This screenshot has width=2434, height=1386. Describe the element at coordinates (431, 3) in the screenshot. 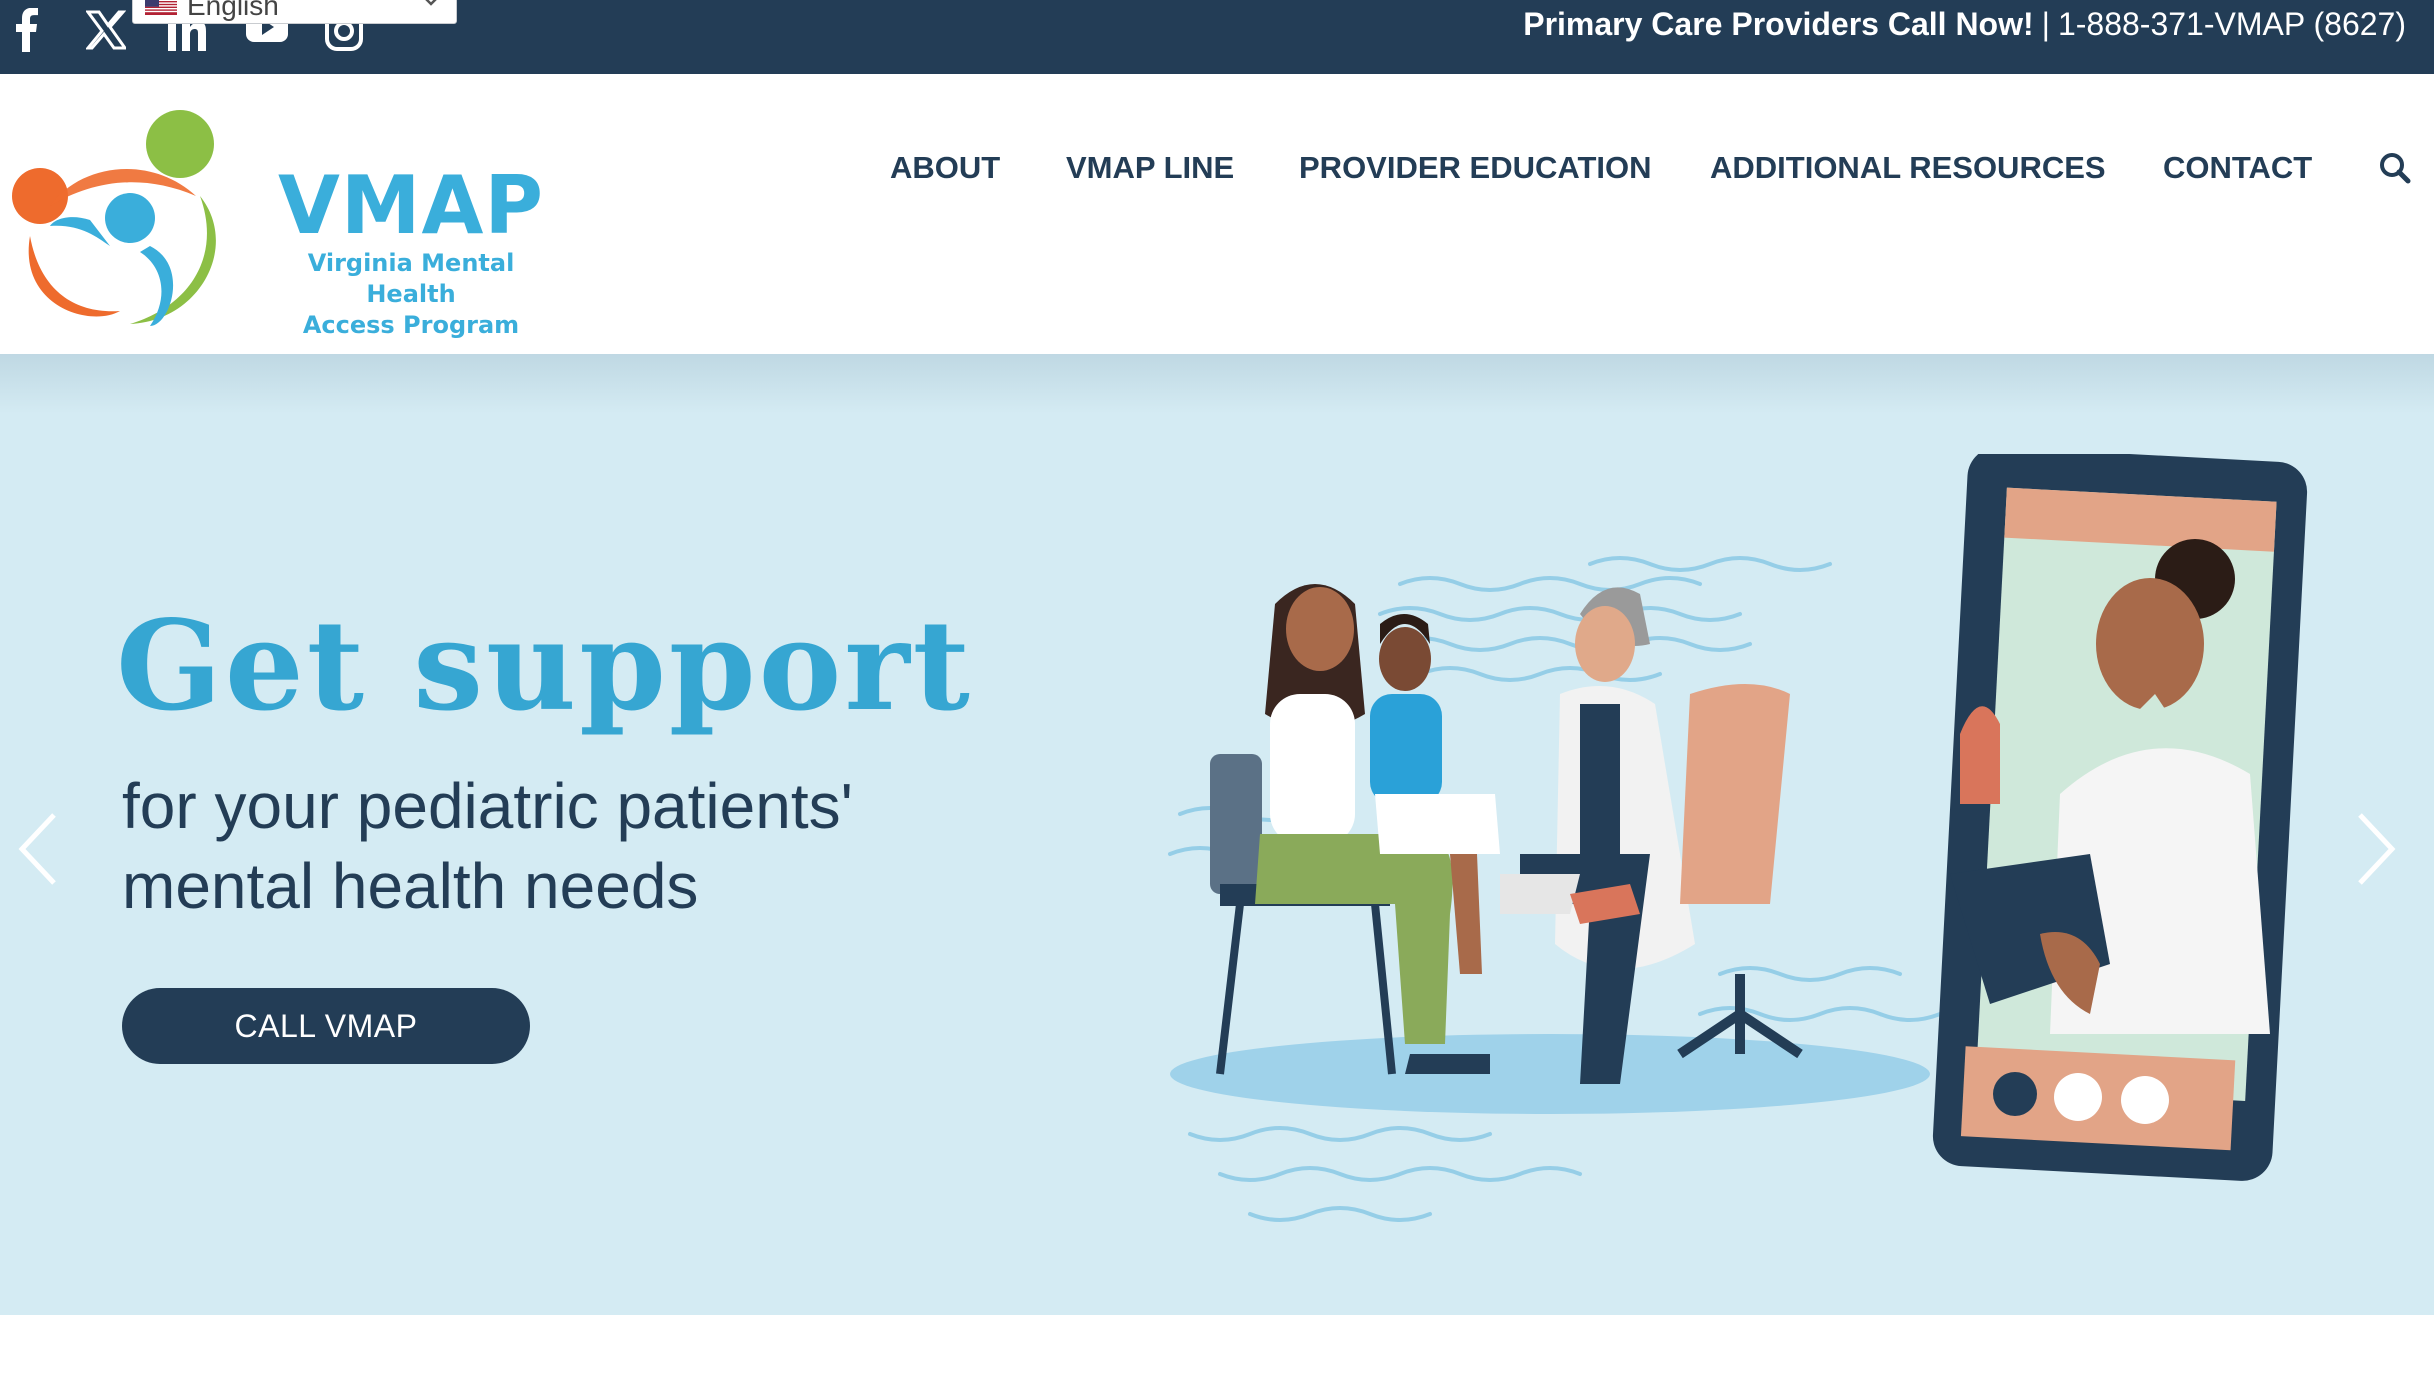

I see `chevron-down-icon` at that location.